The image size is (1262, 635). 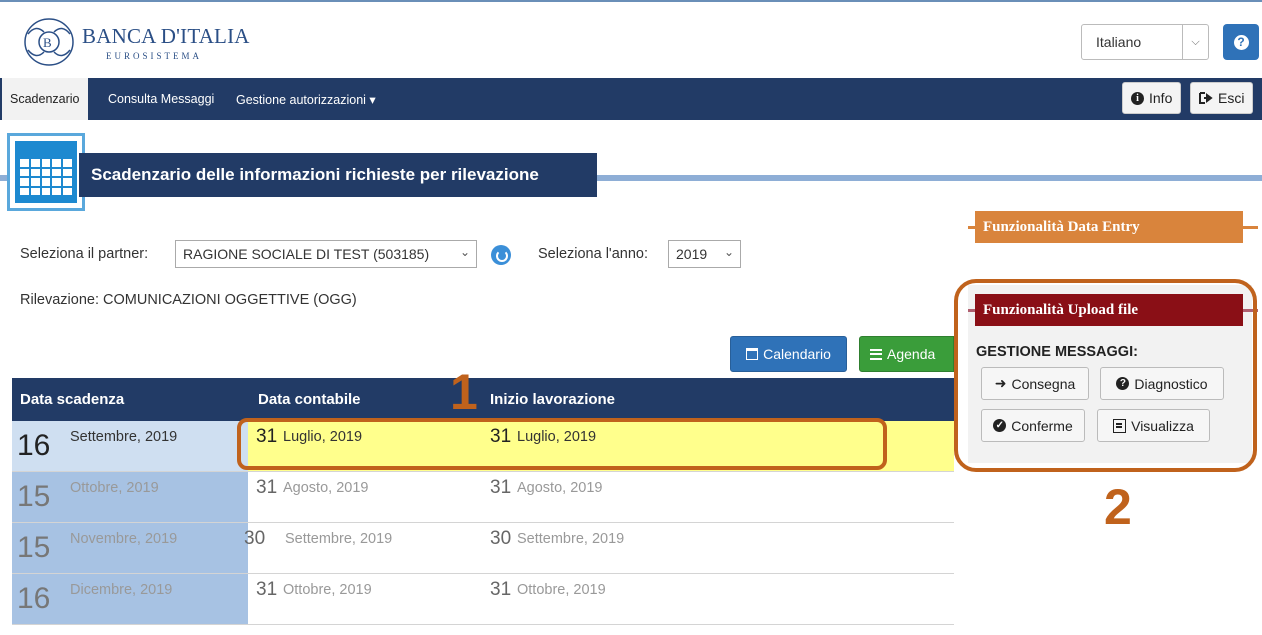 I want to click on info-button: i Info, so click(x=1152, y=98).